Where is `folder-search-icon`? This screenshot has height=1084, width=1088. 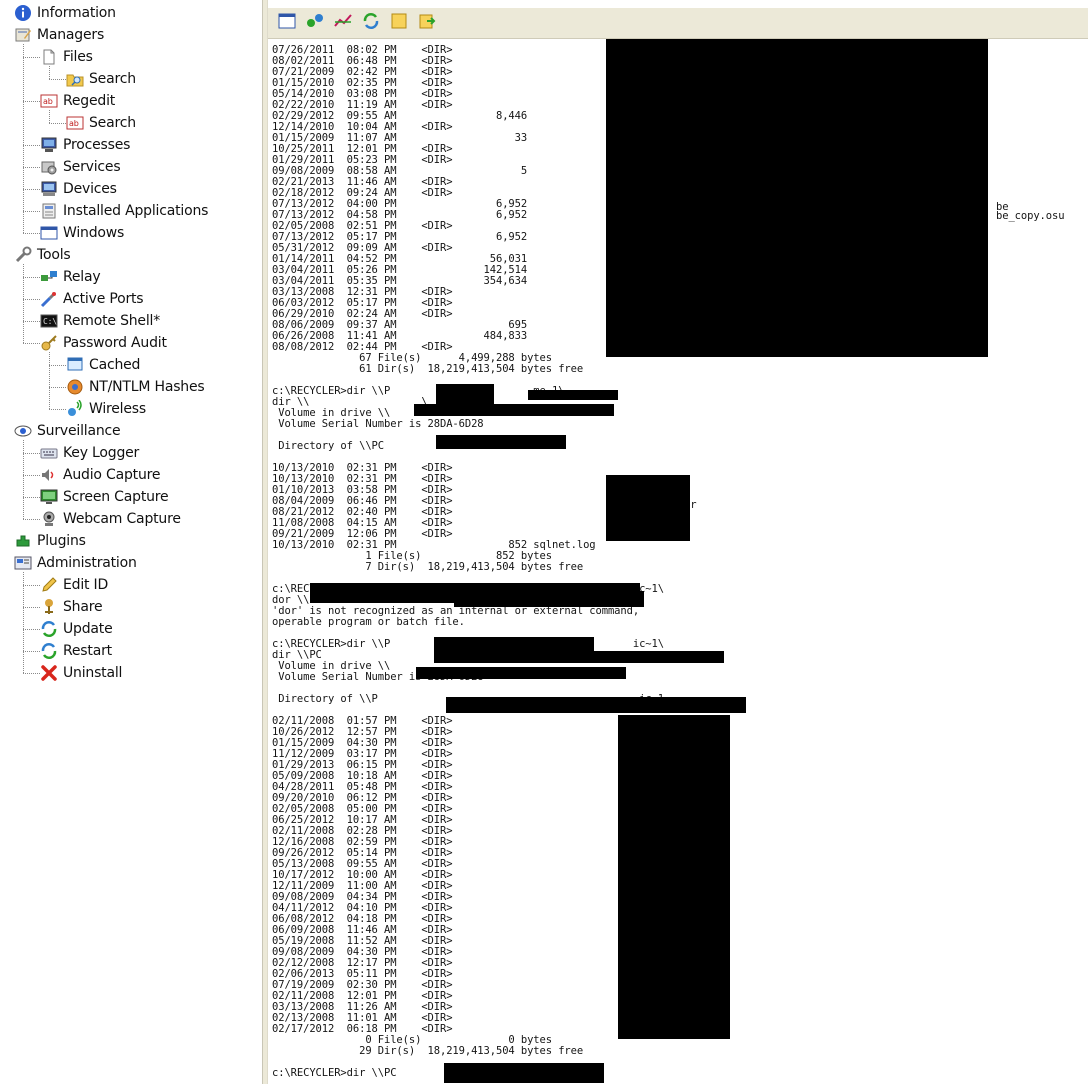 folder-search-icon is located at coordinates (75, 79).